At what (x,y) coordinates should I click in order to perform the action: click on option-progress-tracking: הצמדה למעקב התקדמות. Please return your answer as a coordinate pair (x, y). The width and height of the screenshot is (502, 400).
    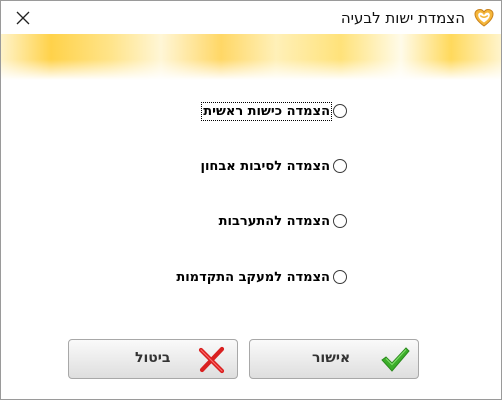
    Looking at the image, I should click on (261, 277).